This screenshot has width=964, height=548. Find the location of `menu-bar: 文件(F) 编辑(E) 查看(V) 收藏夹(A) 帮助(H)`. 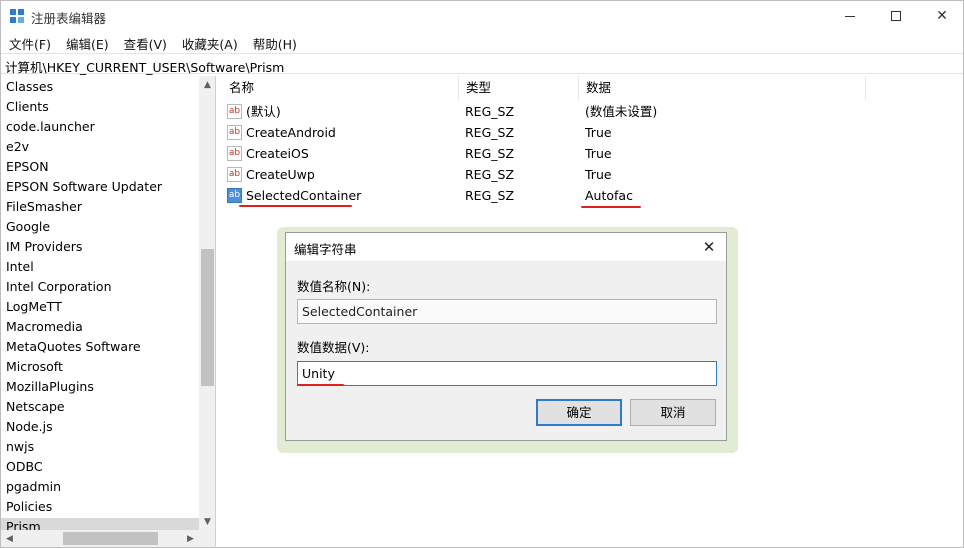

menu-bar: 文件(F) 编辑(E) 查看(V) 收藏夹(A) 帮助(H) is located at coordinates (482, 41).